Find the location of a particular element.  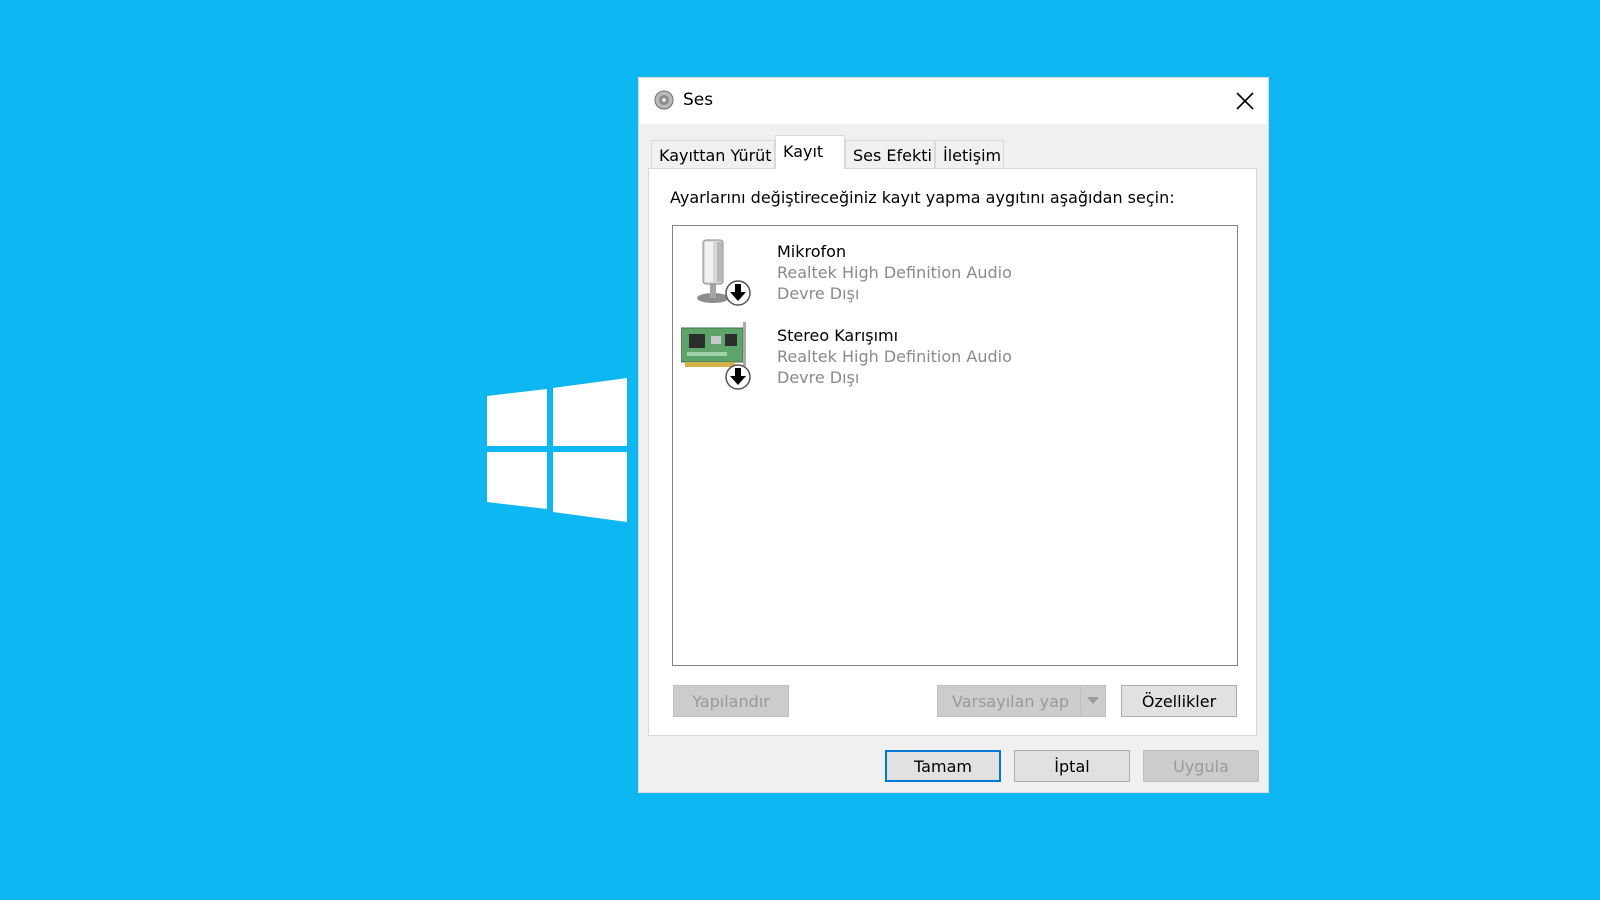

title-bar: Ses is located at coordinates (953, 101).